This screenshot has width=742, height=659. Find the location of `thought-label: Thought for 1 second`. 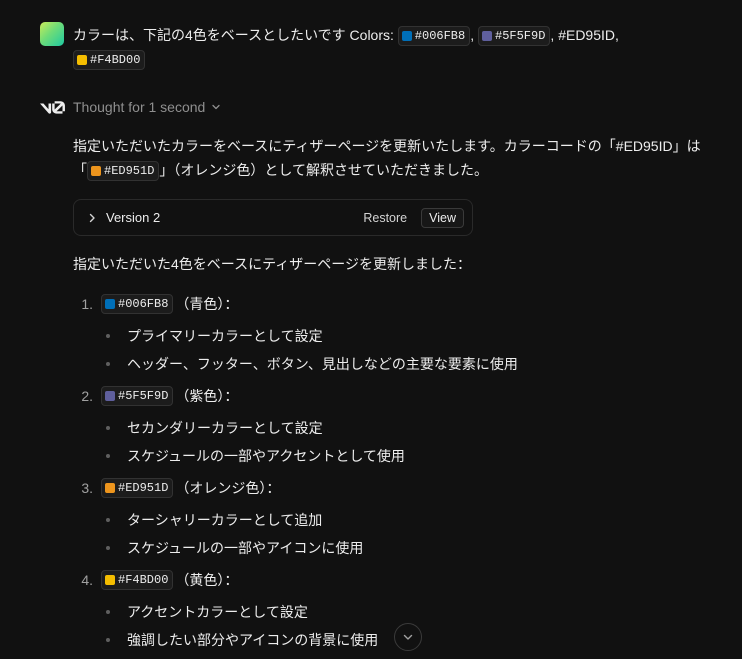

thought-label: Thought for 1 second is located at coordinates (139, 107).